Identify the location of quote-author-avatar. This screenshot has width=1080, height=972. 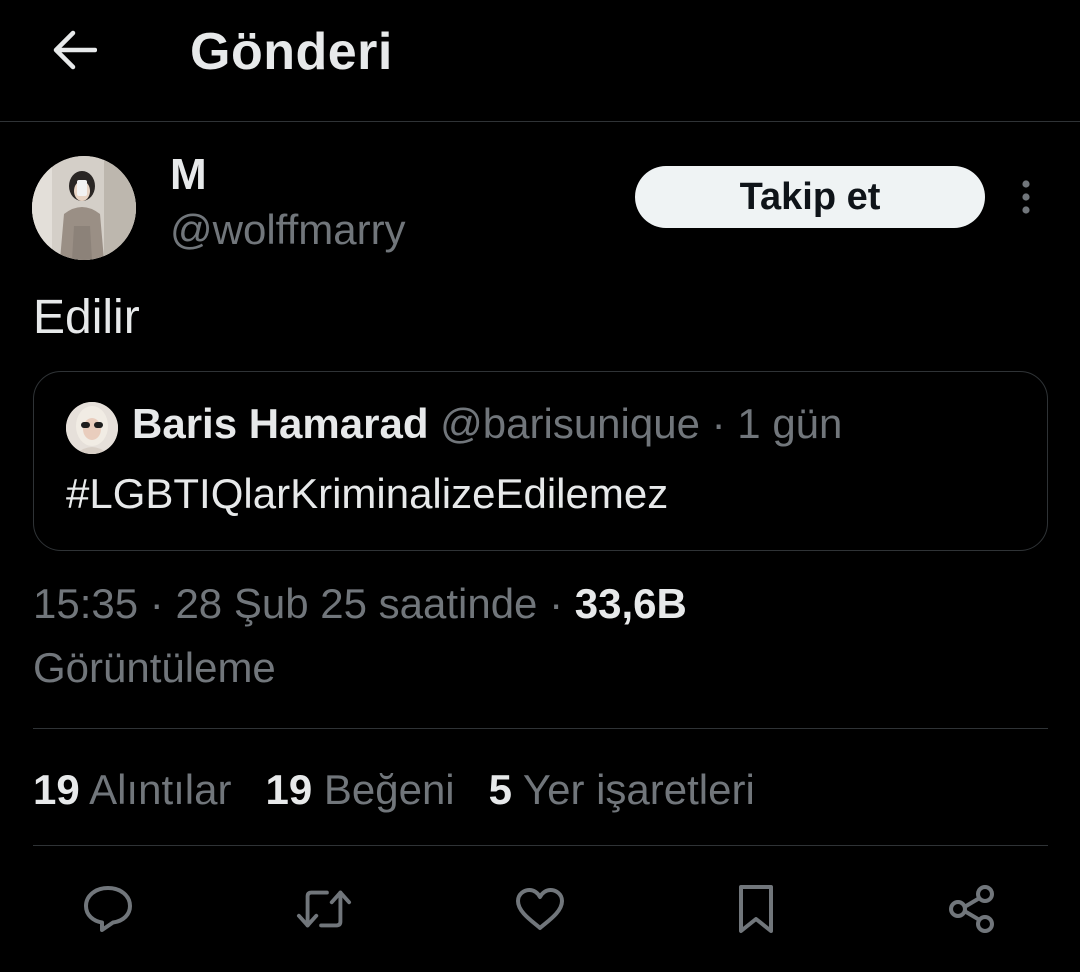
(92, 428).